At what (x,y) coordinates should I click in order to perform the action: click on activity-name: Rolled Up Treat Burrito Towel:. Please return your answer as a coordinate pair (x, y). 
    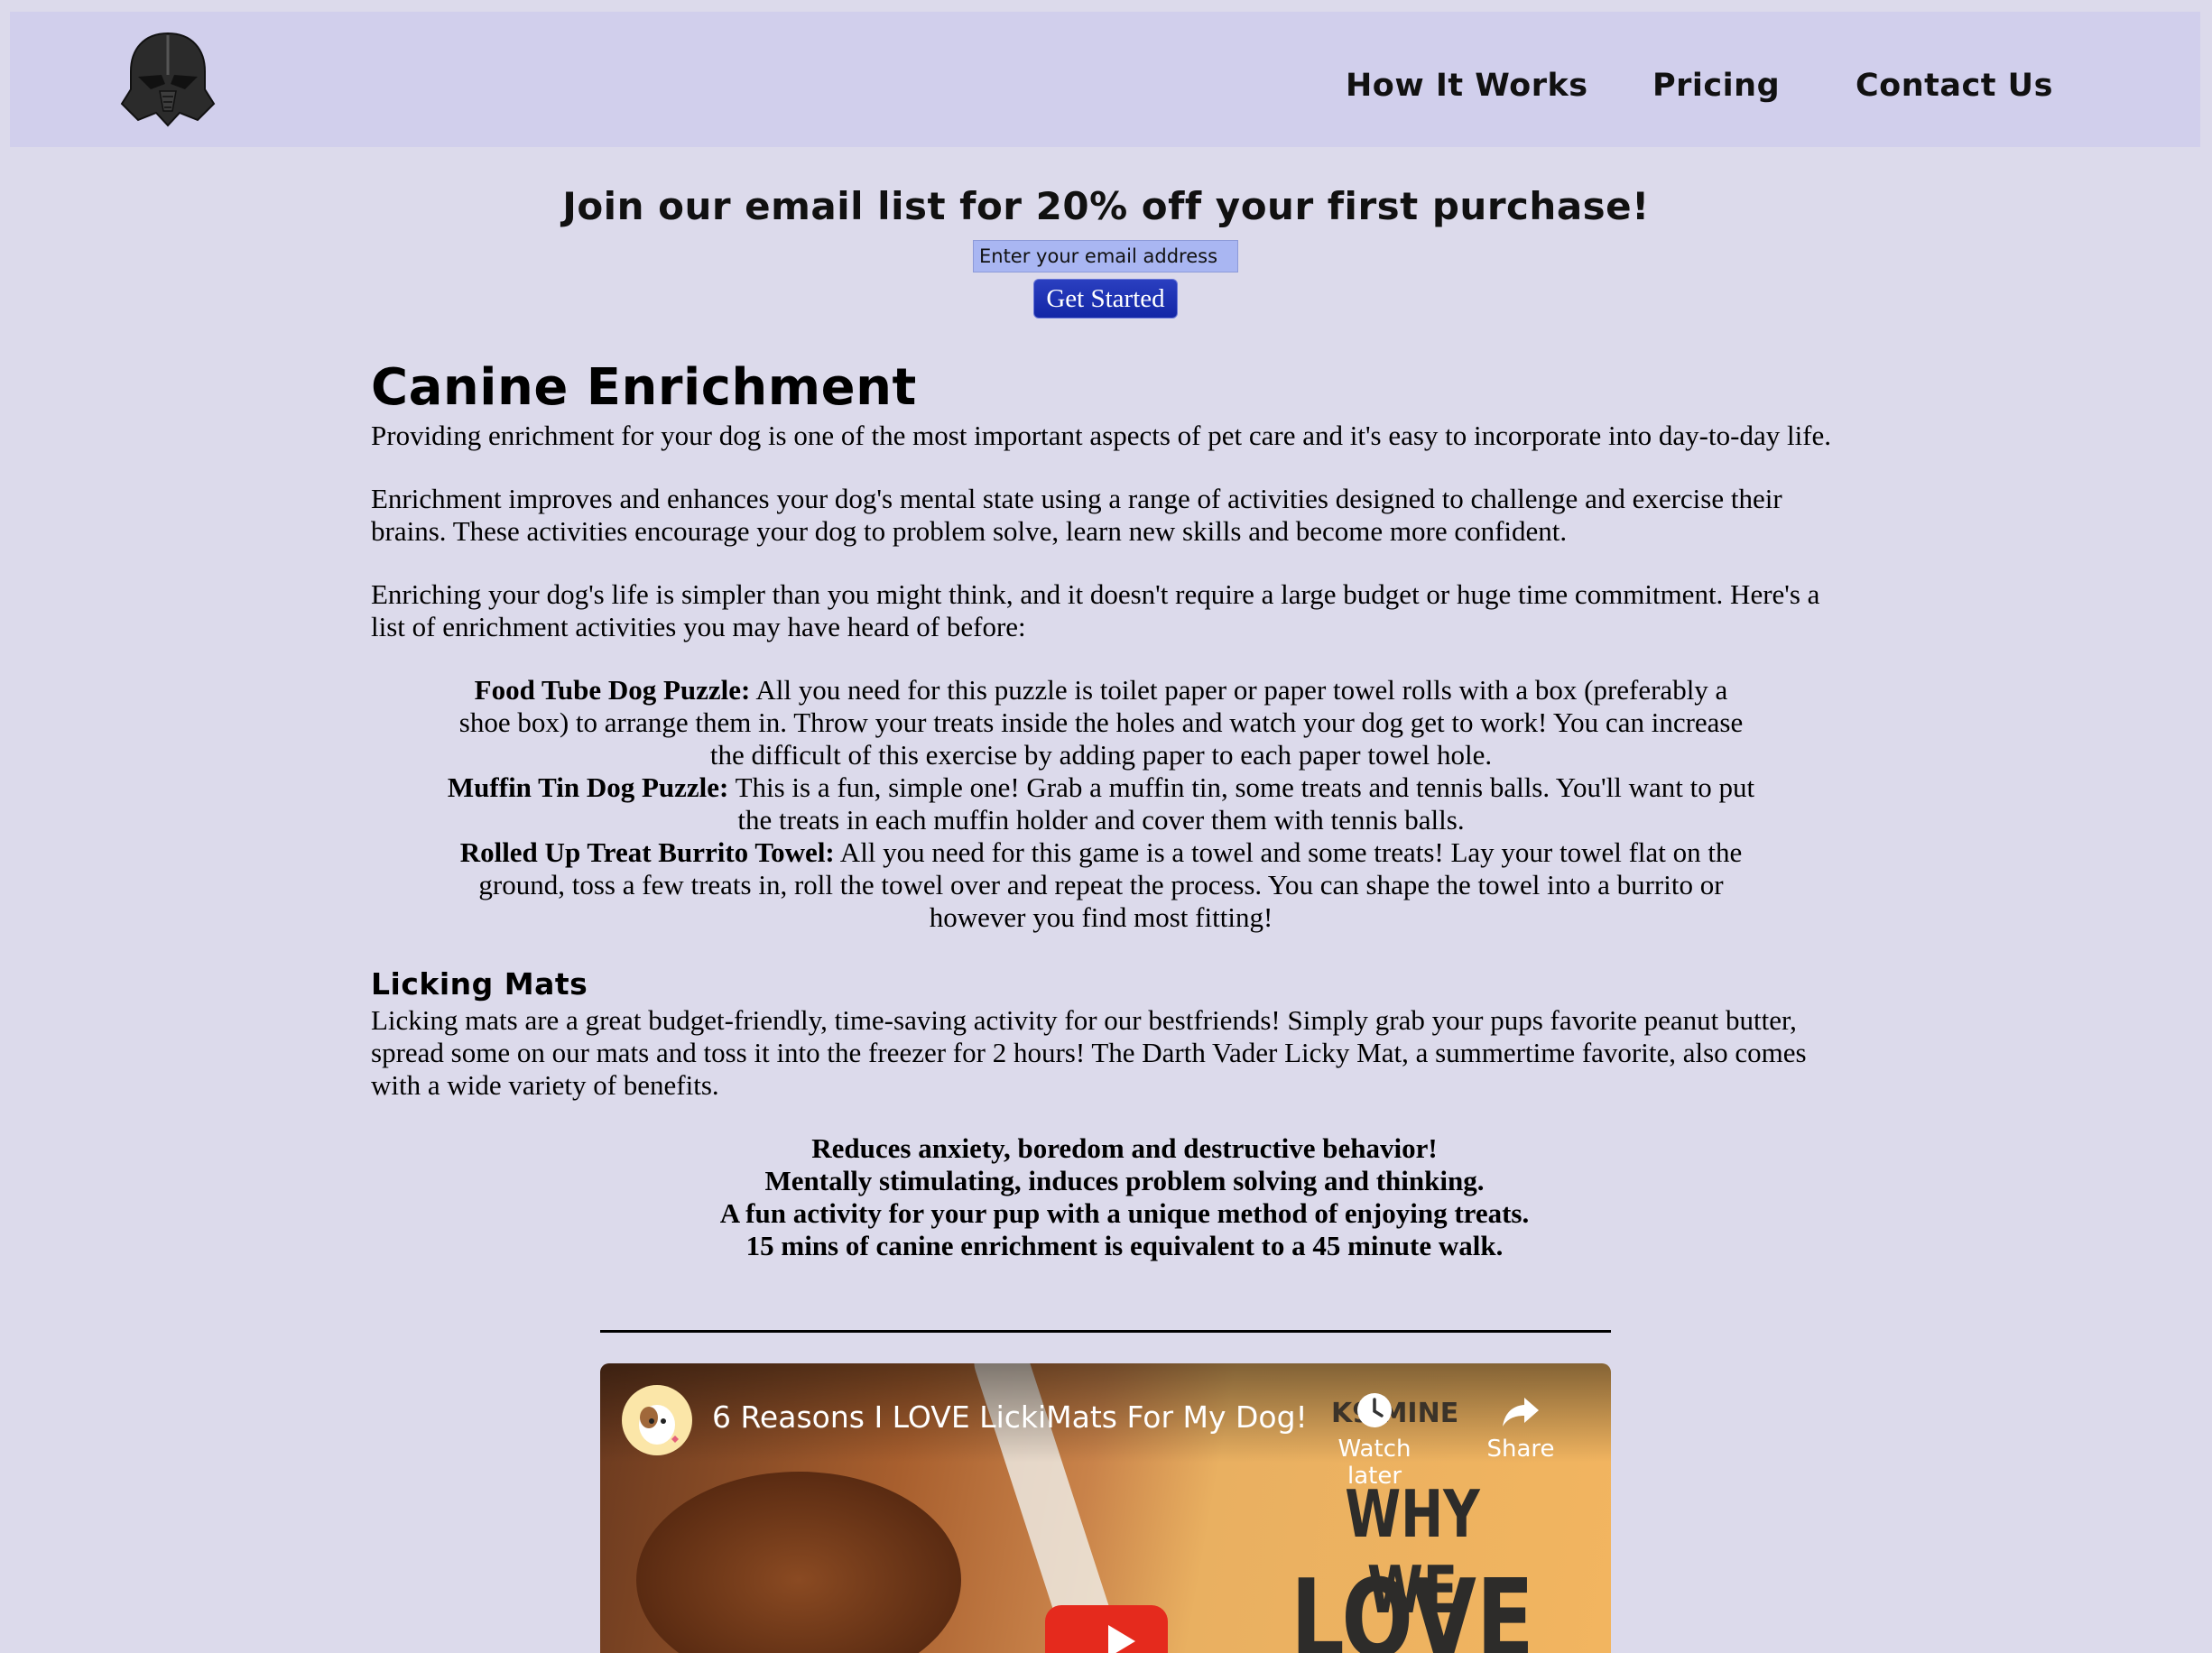
    Looking at the image, I should click on (647, 852).